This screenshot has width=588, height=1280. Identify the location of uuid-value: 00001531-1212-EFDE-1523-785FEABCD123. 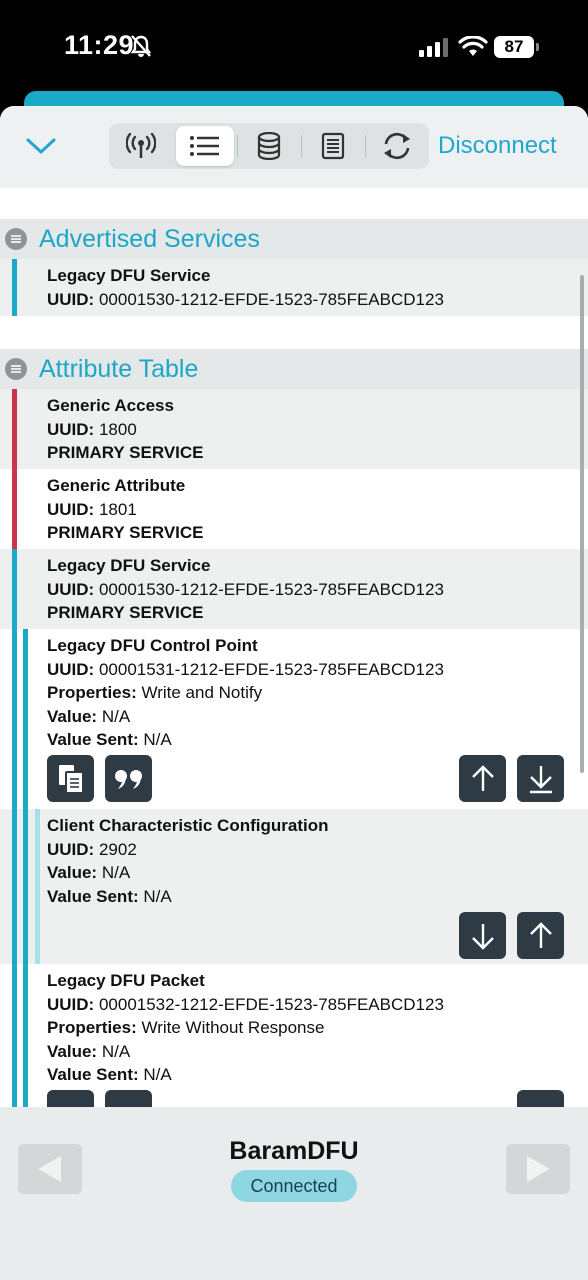
(271, 669).